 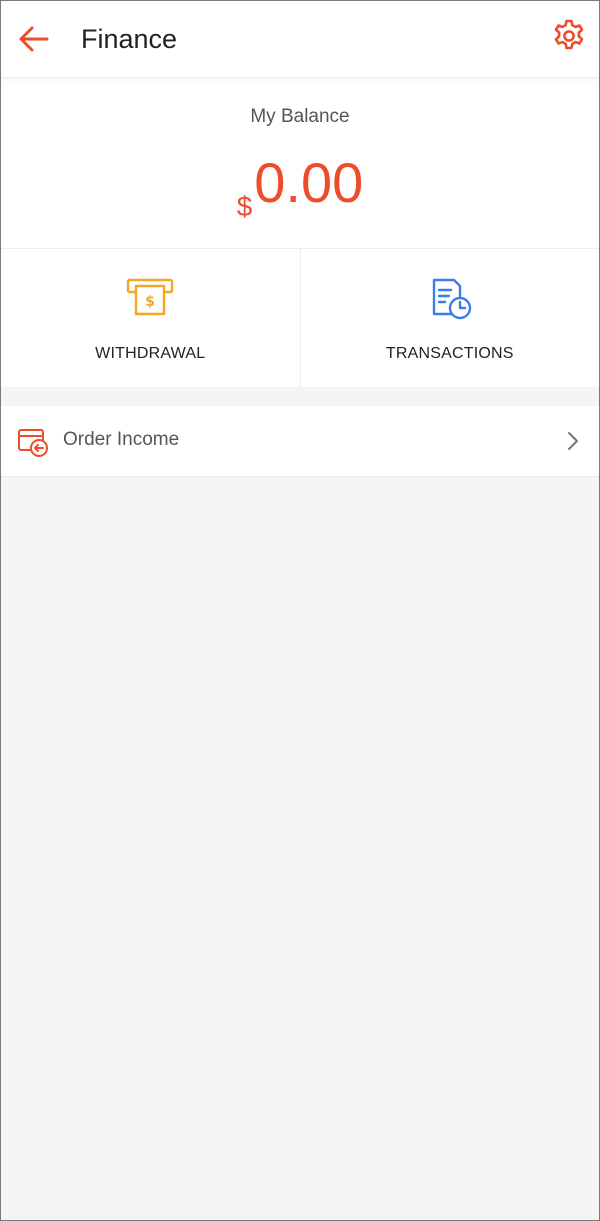 I want to click on document-clock-icon, so click(x=451, y=299).